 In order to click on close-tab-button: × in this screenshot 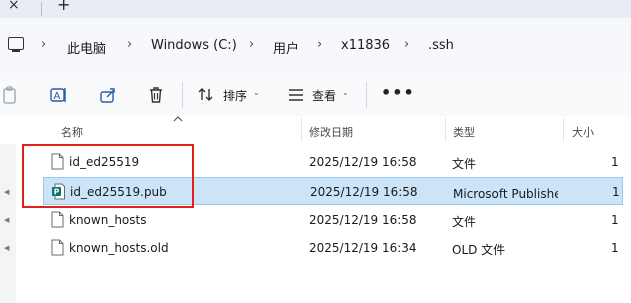, I will do `click(18, 7)`.